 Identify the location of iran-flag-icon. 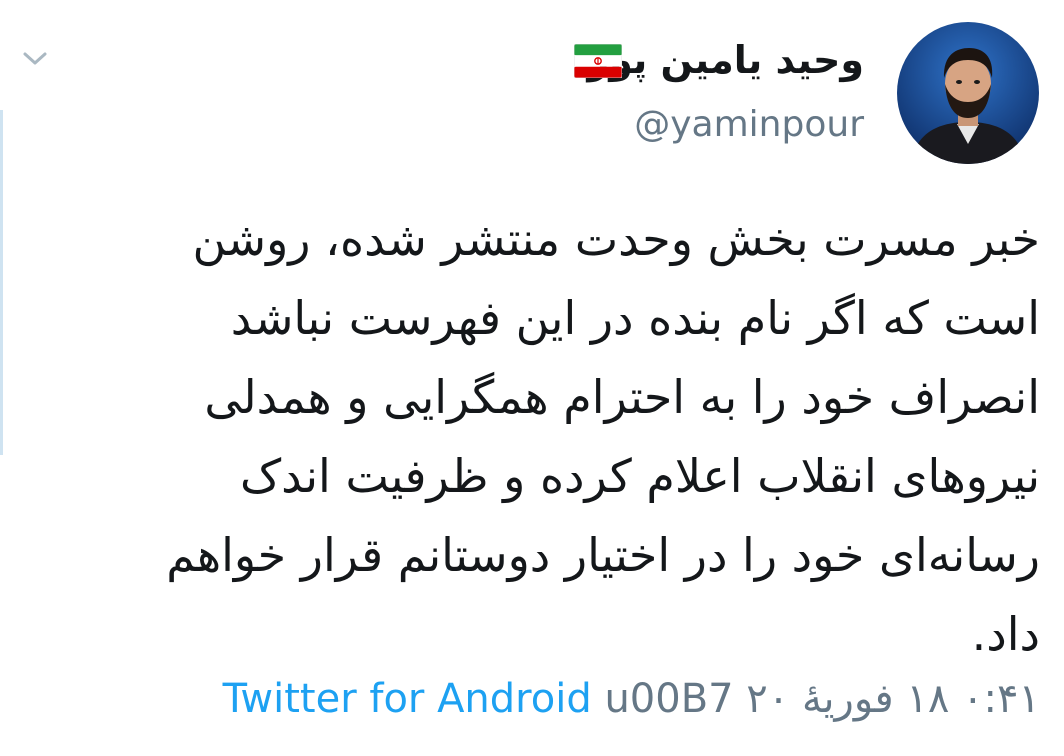
(598, 61).